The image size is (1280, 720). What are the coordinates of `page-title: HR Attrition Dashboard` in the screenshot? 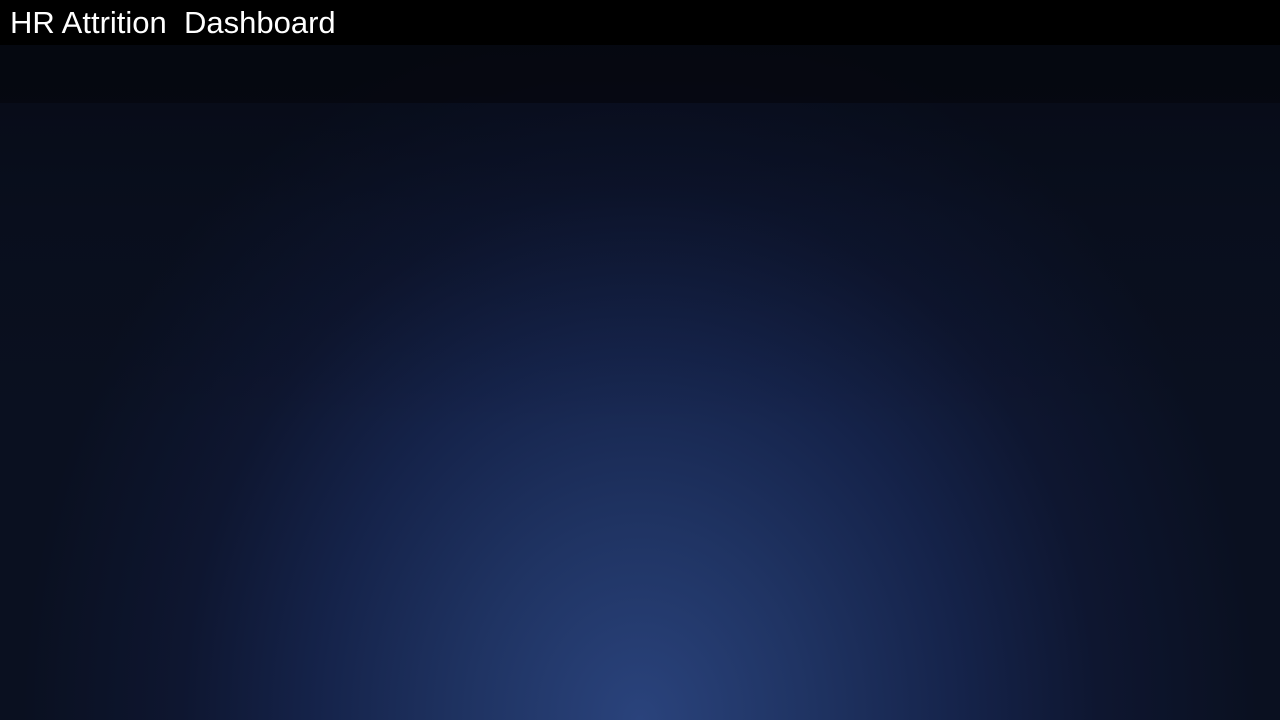 It's located at (173, 22).